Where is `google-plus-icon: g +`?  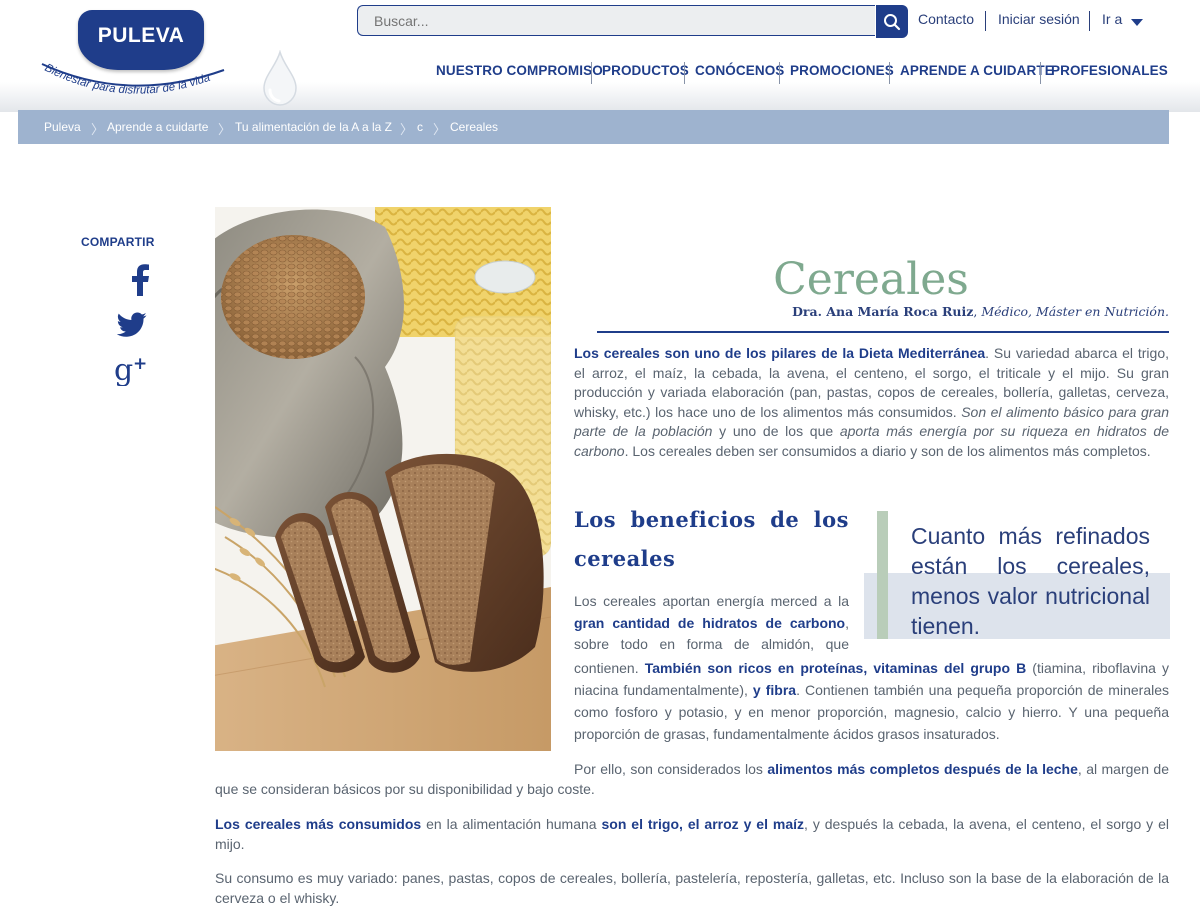 google-plus-icon: g + is located at coordinates (131, 369).